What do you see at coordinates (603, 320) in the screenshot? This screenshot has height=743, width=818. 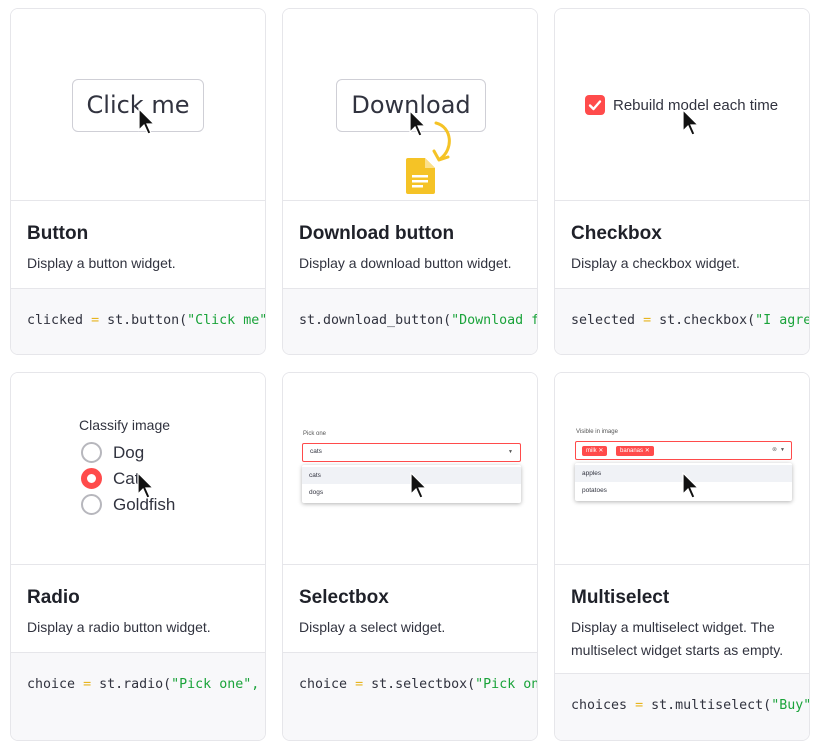 I see `code-var: selected` at bounding box center [603, 320].